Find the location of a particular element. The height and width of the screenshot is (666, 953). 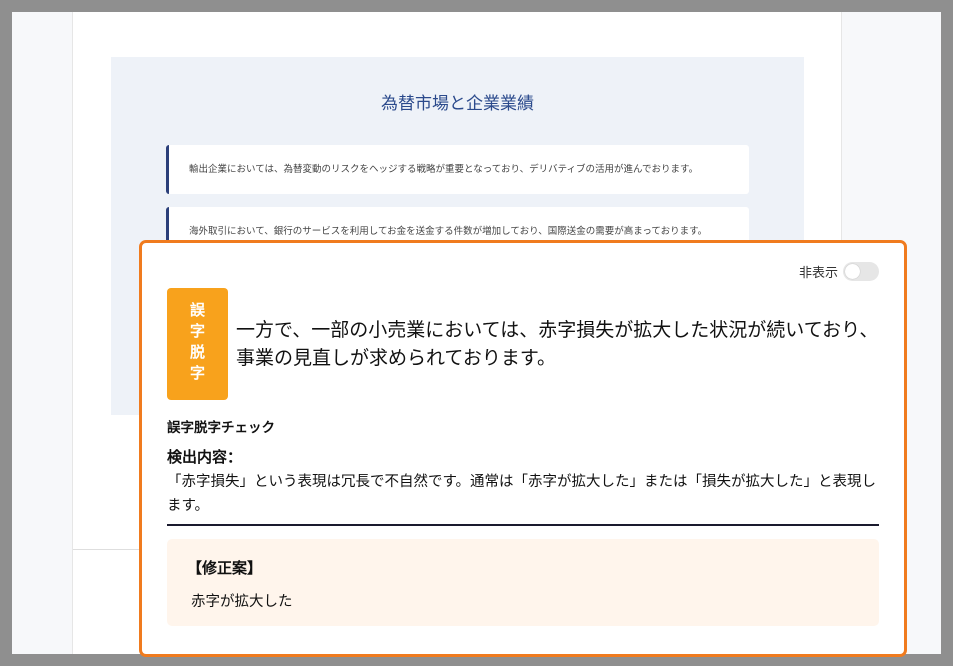

hide-toggle-row: 非表示 is located at coordinates (839, 271).